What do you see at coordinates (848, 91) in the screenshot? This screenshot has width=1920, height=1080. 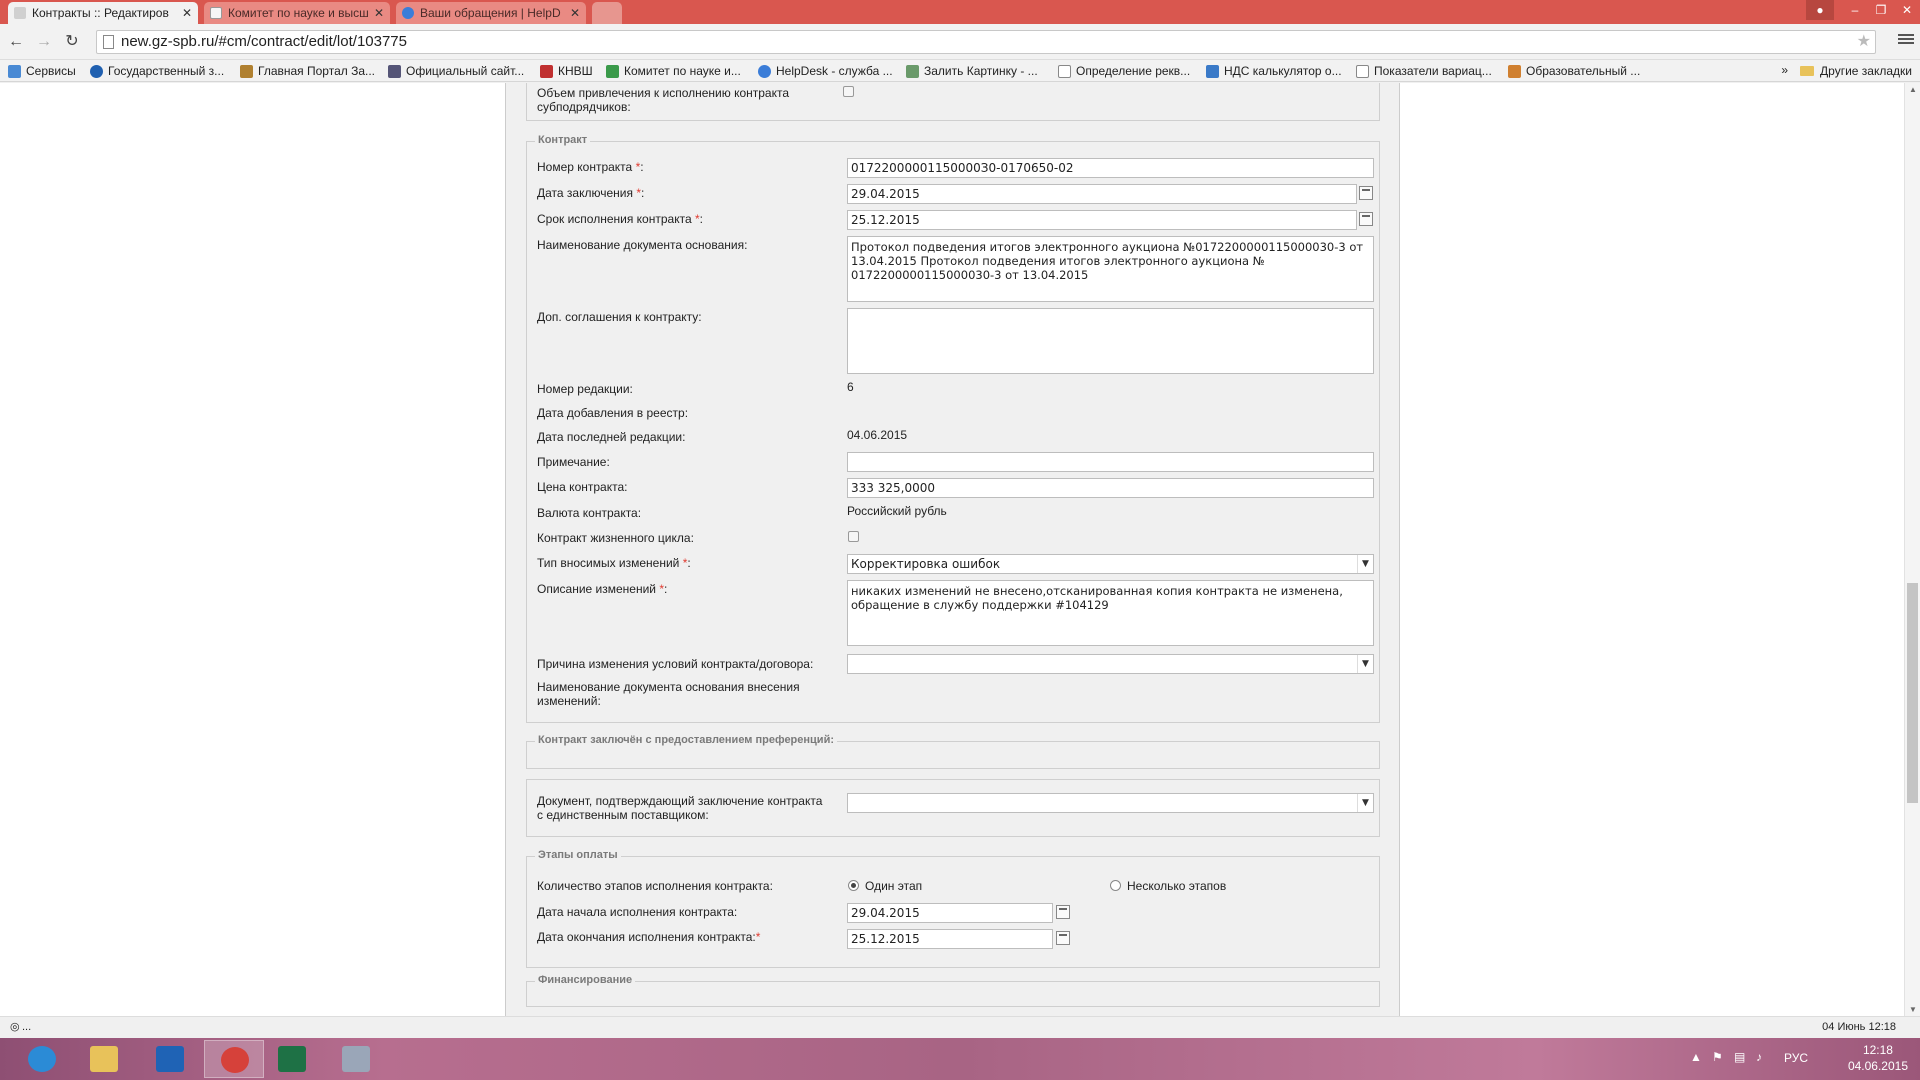 I see `subcontractors-checkbox` at bounding box center [848, 91].